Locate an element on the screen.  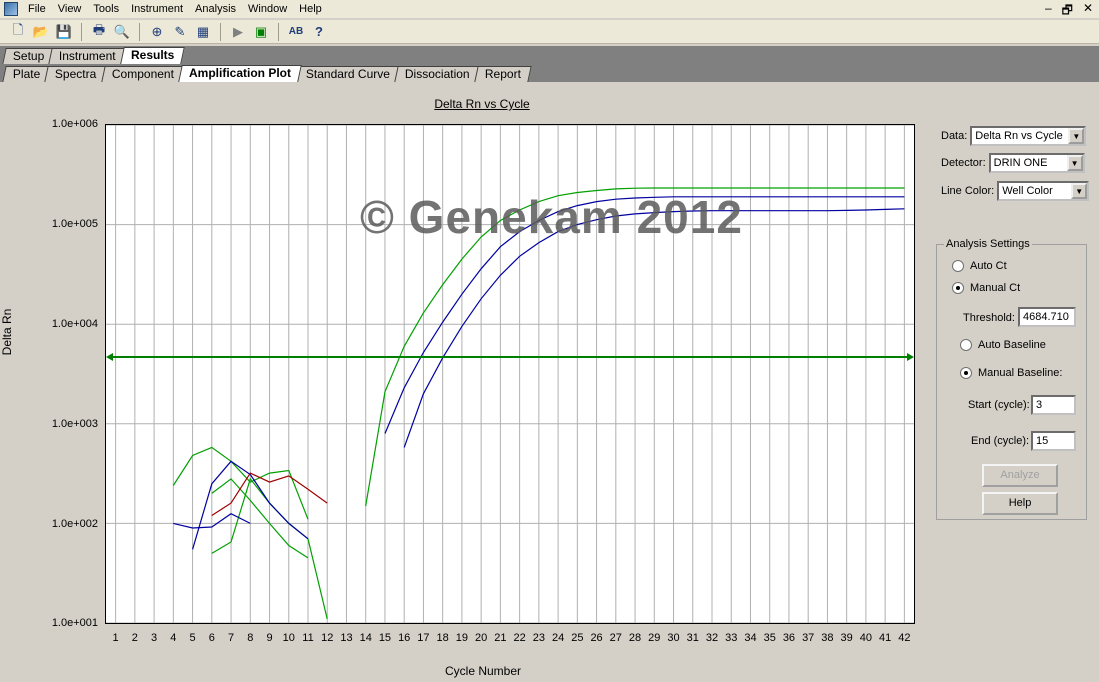
tab-instrument: Instrument is located at coordinates (87, 56).